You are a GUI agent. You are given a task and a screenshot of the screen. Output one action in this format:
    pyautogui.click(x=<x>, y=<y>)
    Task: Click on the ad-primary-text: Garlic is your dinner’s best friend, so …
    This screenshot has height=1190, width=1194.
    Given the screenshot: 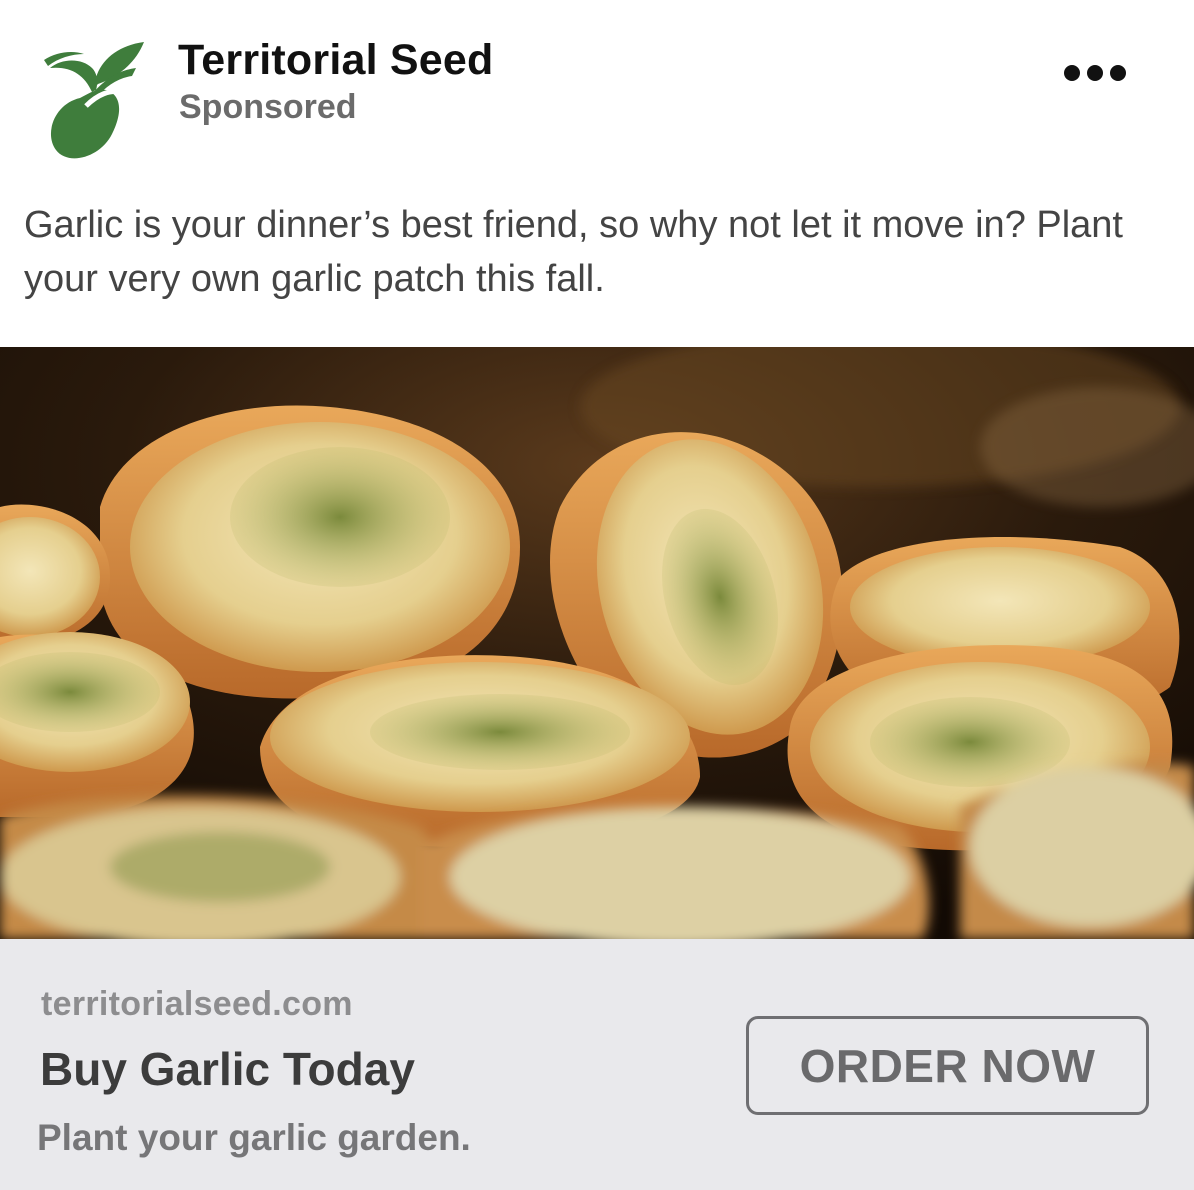 What is the action you would take?
    pyautogui.click(x=573, y=252)
    